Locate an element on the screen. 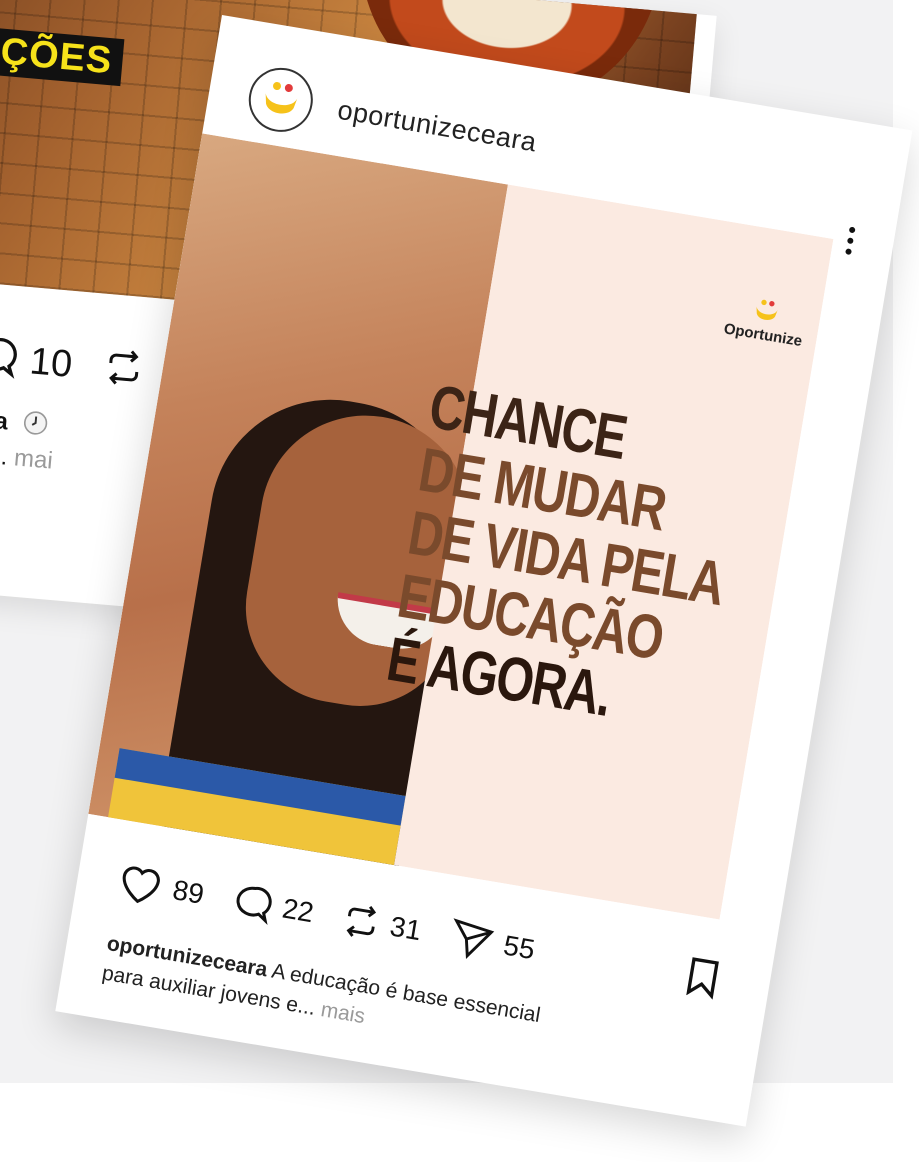 The image size is (919, 1162). comment-action: 22 is located at coordinates (273, 906).